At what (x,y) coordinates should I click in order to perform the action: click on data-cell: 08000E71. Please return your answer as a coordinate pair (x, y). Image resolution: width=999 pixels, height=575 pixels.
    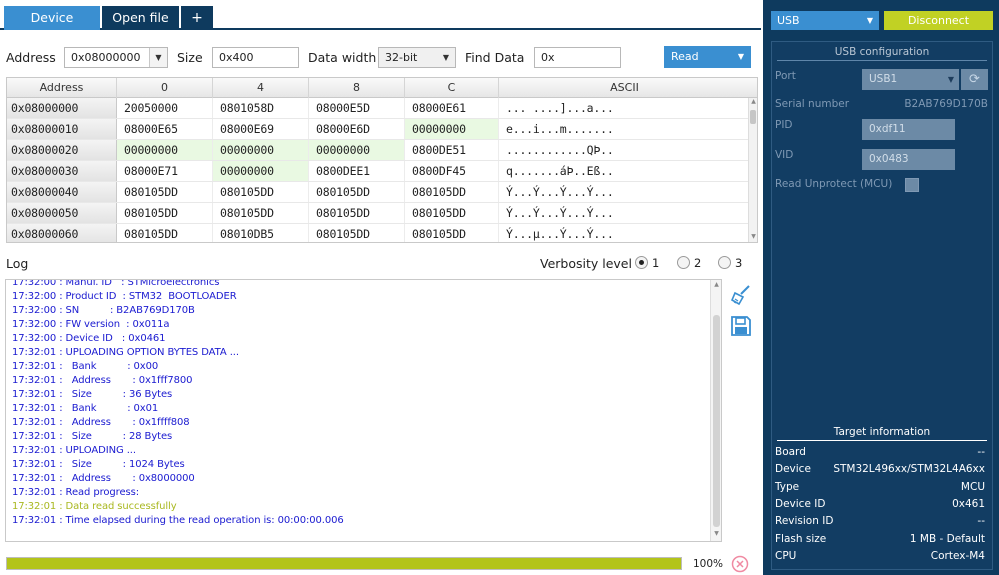
    Looking at the image, I should click on (165, 171).